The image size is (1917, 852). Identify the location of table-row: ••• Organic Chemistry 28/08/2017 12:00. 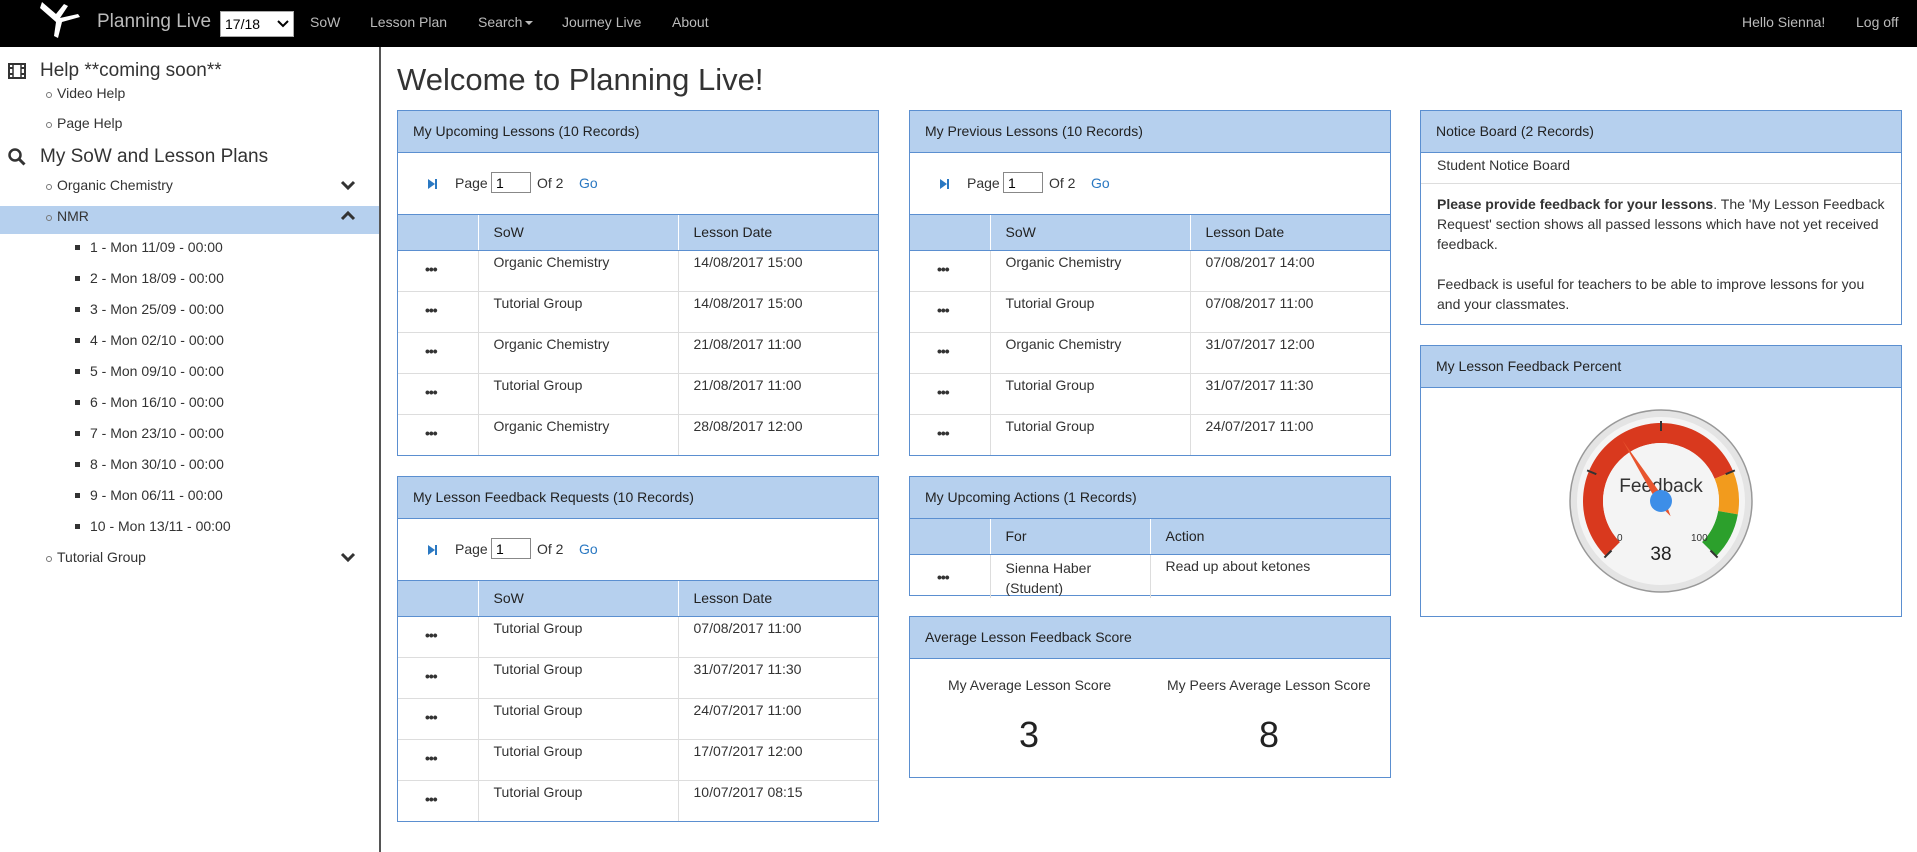
(638, 434).